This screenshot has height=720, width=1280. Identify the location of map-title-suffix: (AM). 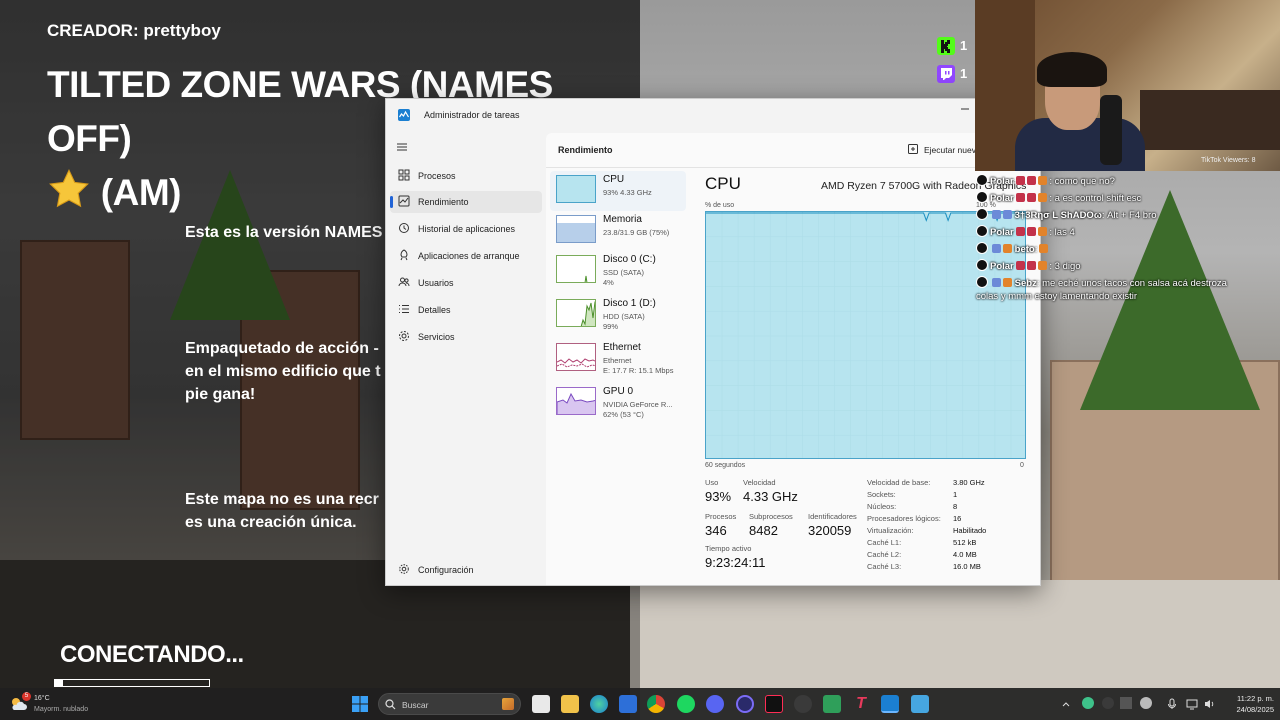
(141, 192).